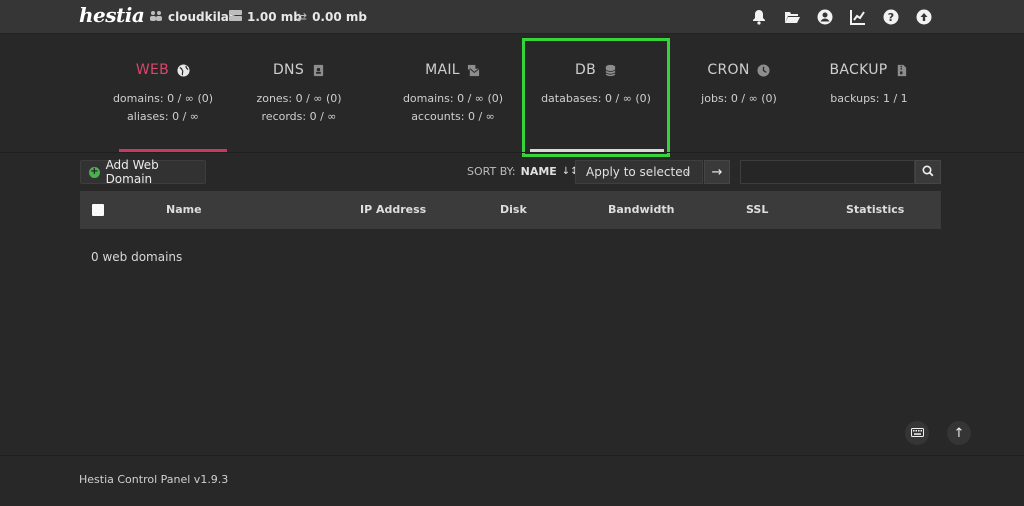  I want to click on plus-circle-icon: +, so click(94, 172).